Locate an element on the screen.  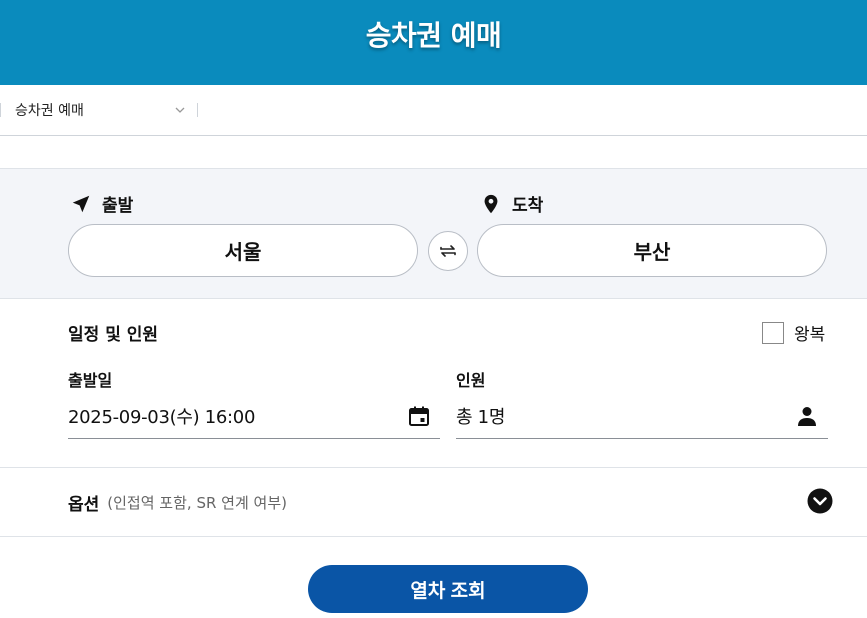
breadcrumb-divider is located at coordinates (197, 110).